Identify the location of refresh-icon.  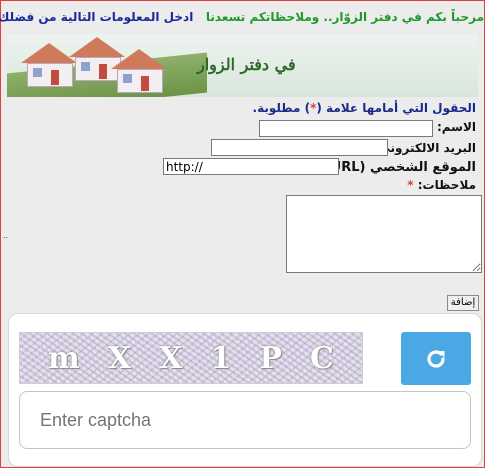
(436, 358).